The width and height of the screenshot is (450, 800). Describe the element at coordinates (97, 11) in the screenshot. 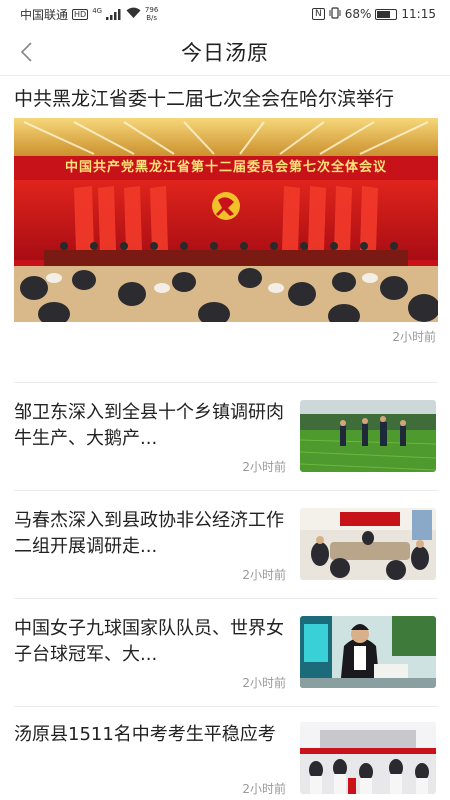

I see `network-type: 4G` at that location.